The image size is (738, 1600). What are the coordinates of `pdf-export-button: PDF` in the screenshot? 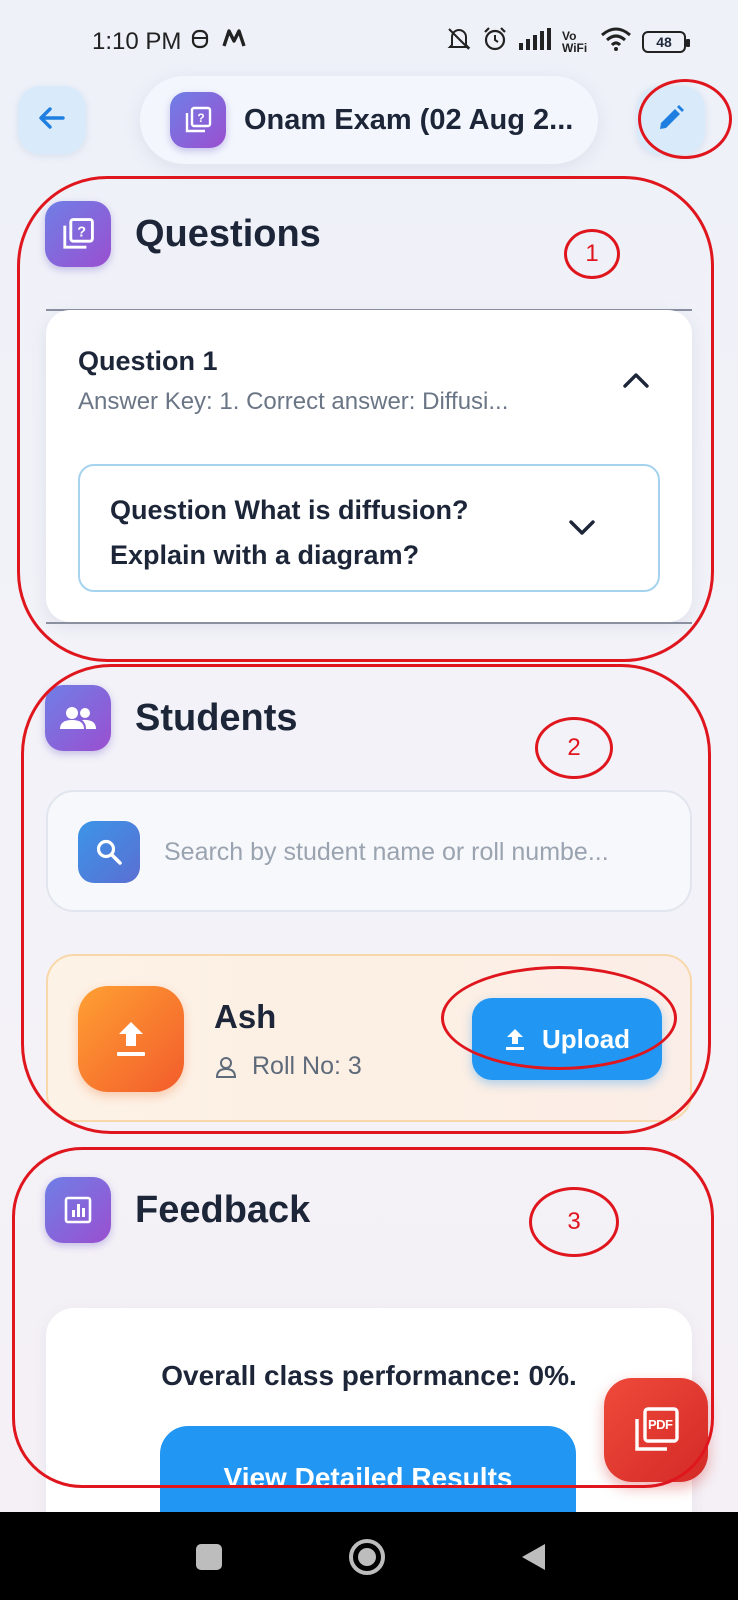 It's located at (656, 1430).